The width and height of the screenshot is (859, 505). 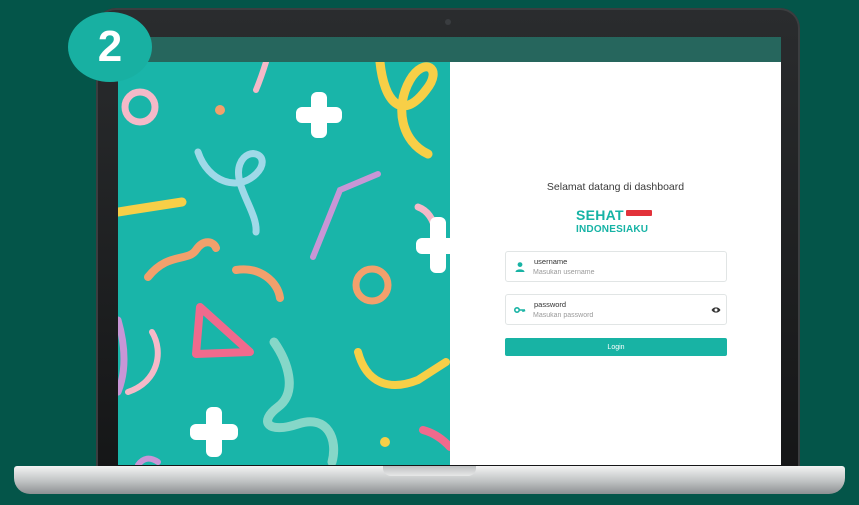 I want to click on login-button: Login, so click(x=616, y=347).